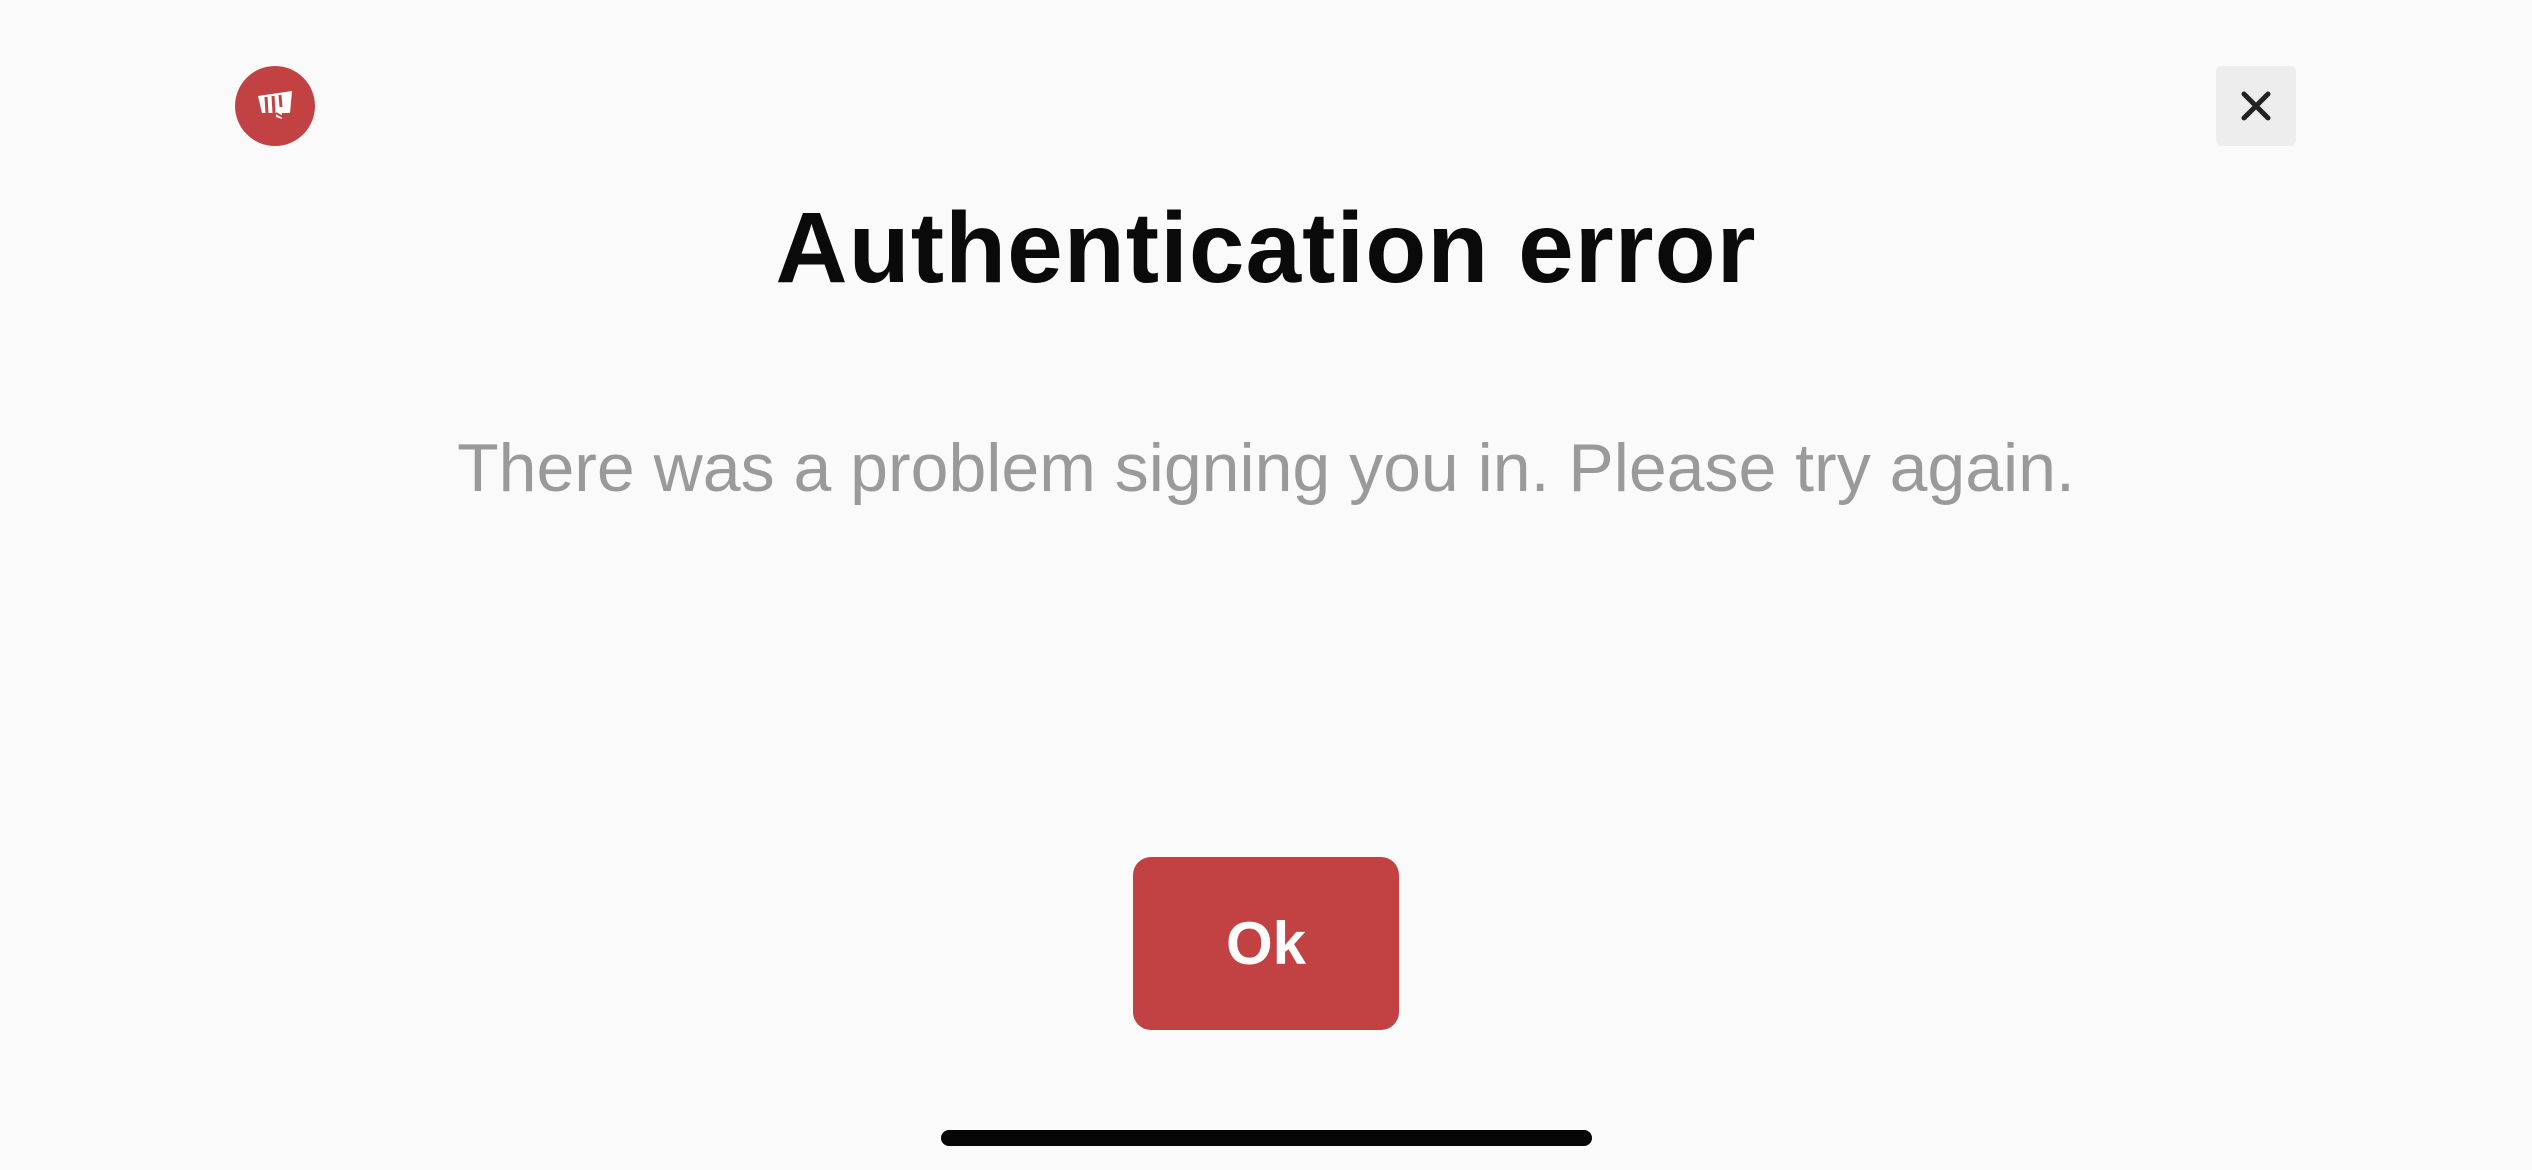  I want to click on close-button, so click(2256, 106).